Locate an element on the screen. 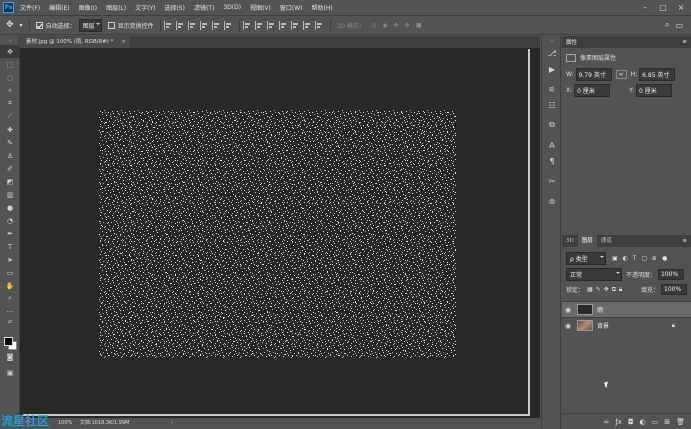 The height and width of the screenshot is (429, 691). tab-layers: 图层 is located at coordinates (587, 241).